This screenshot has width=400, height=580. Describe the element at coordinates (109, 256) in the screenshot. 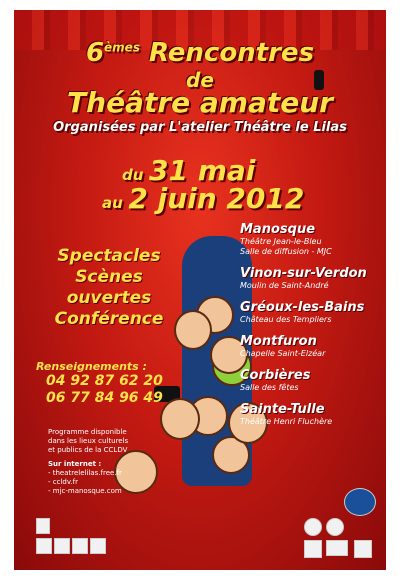

I see `program-item: Spectacles` at that location.